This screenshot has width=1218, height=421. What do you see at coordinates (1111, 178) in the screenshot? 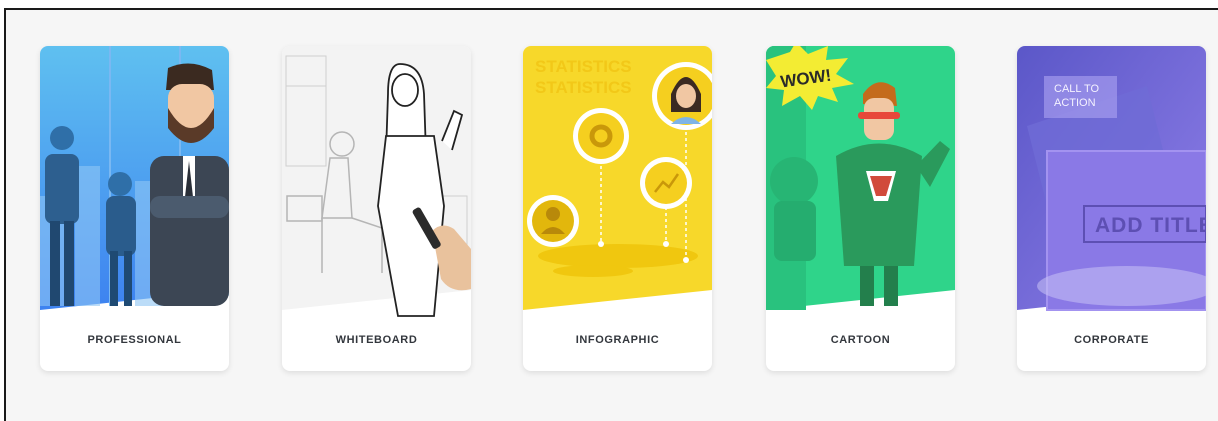
I see `corporate-illustration: CALL TO ACTION ADD TITLE` at bounding box center [1111, 178].